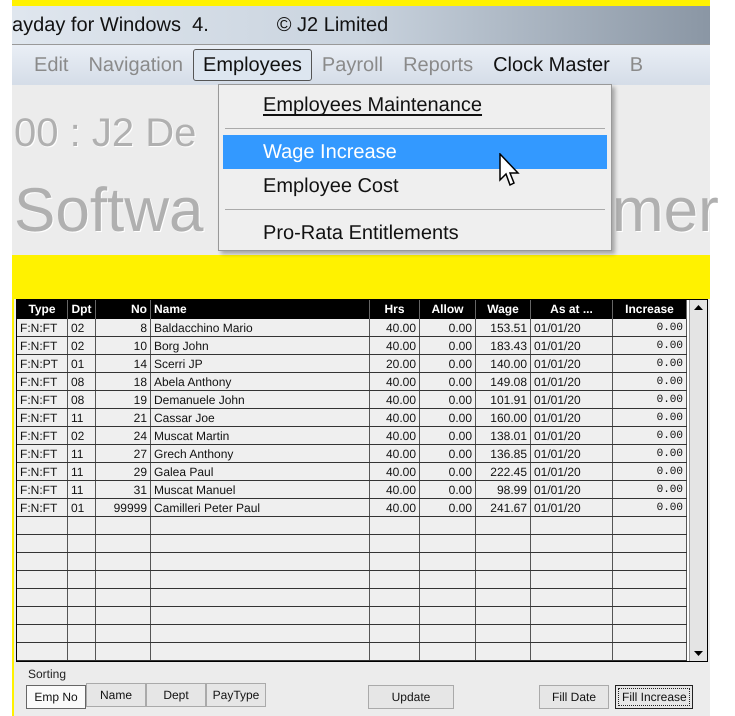  Describe the element at coordinates (415, 233) in the screenshot. I see `menu-option: Pro-Rata Entitlements` at that location.